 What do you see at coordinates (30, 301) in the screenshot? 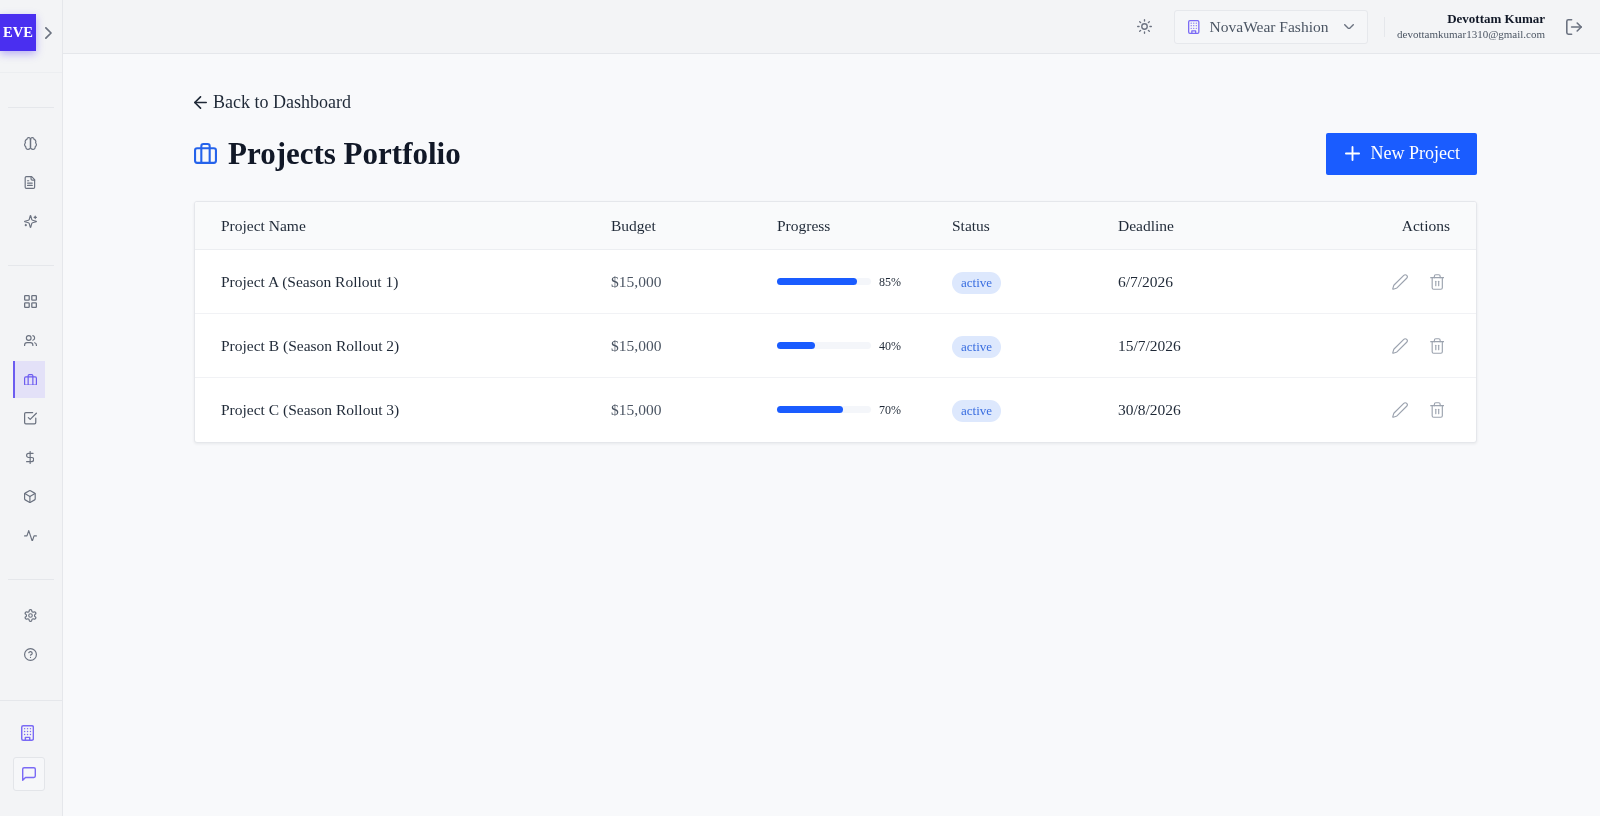
I see `grid-icon` at bounding box center [30, 301].